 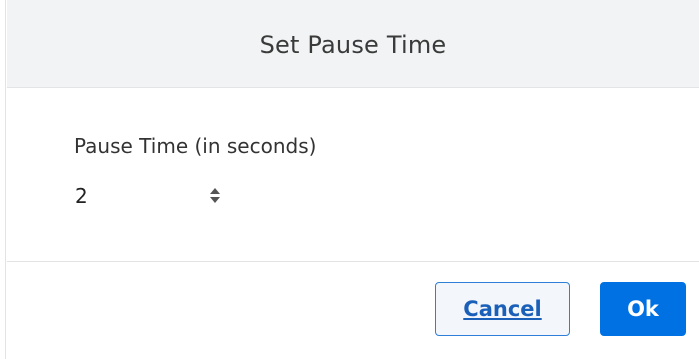 What do you see at coordinates (215, 195) in the screenshot?
I see `up-down-spinner-icon` at bounding box center [215, 195].